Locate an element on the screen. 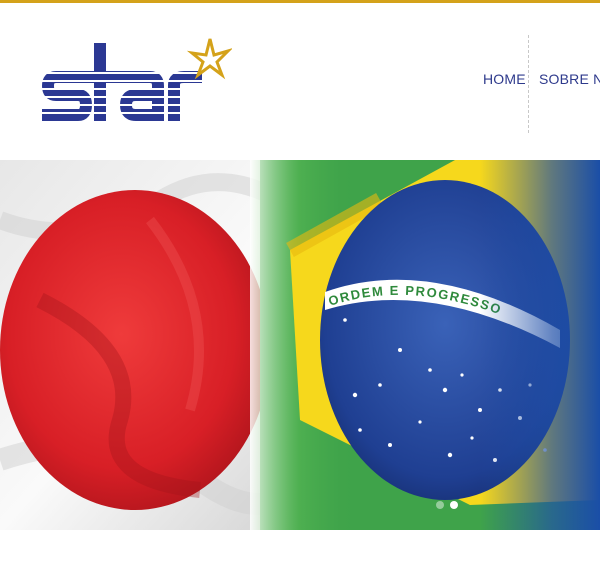  main-nav: HOME SOBRE NÓS is located at coordinates (541, 82).